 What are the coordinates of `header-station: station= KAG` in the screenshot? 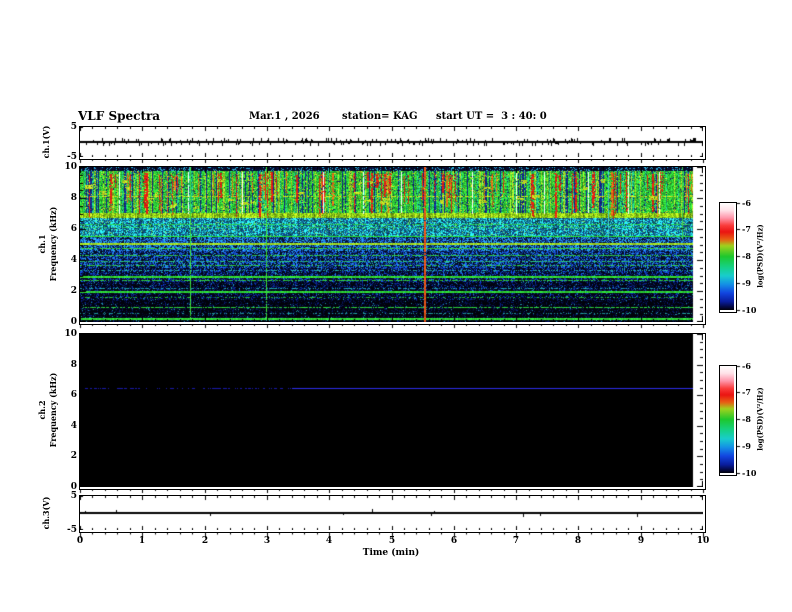 It's located at (380, 116).